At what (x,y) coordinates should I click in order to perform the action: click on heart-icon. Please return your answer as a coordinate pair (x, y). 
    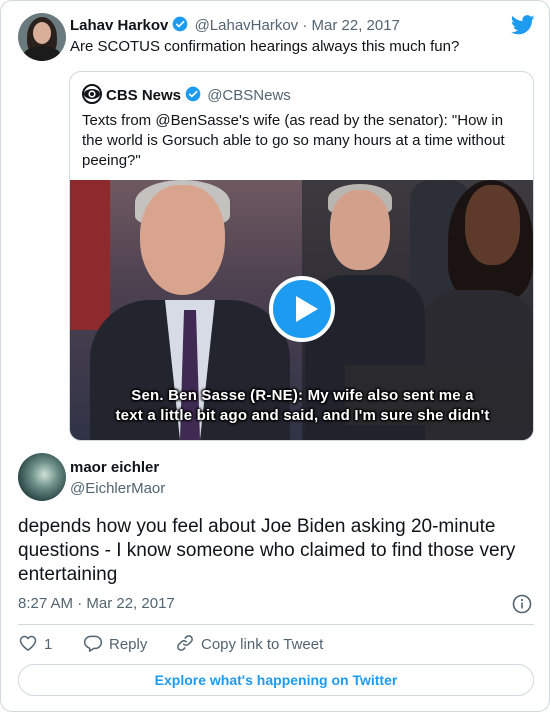
    Looking at the image, I should click on (28, 643).